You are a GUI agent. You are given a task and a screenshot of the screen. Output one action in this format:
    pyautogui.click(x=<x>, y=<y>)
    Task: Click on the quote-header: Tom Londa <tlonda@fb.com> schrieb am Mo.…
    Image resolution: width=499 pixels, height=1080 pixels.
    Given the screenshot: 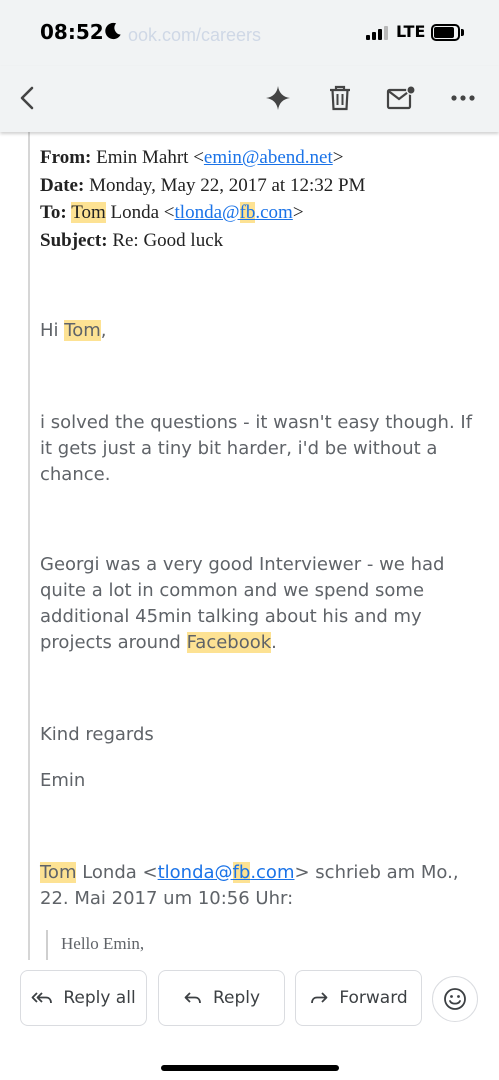 What is the action you would take?
    pyautogui.click(x=249, y=885)
    